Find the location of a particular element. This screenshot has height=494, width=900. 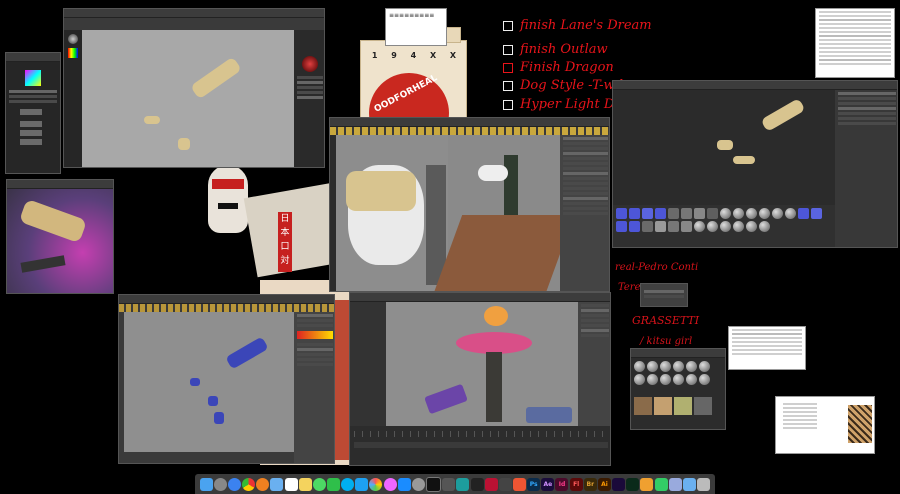

substance-icon is located at coordinates (491, 484).